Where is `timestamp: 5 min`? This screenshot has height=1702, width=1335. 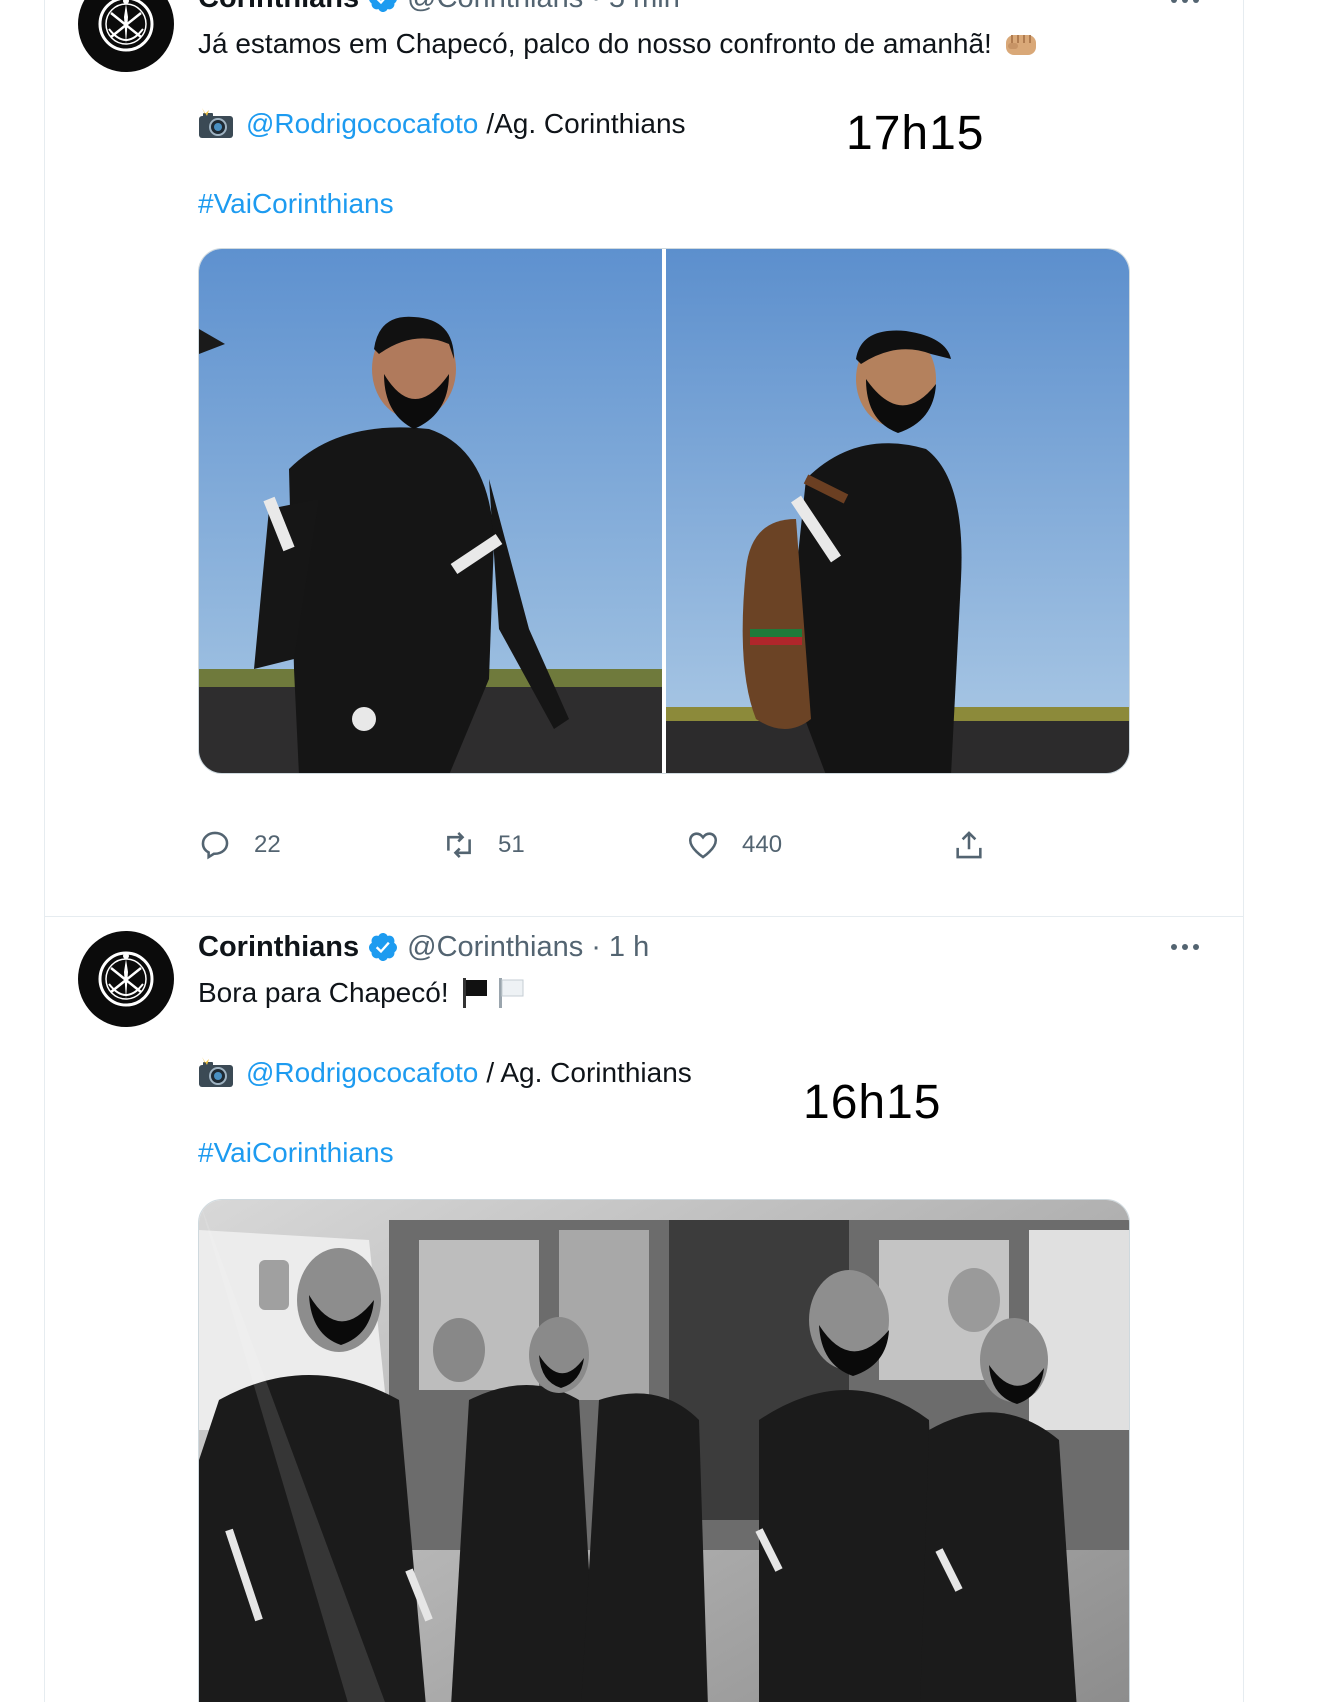
timestamp: 5 min is located at coordinates (644, 7).